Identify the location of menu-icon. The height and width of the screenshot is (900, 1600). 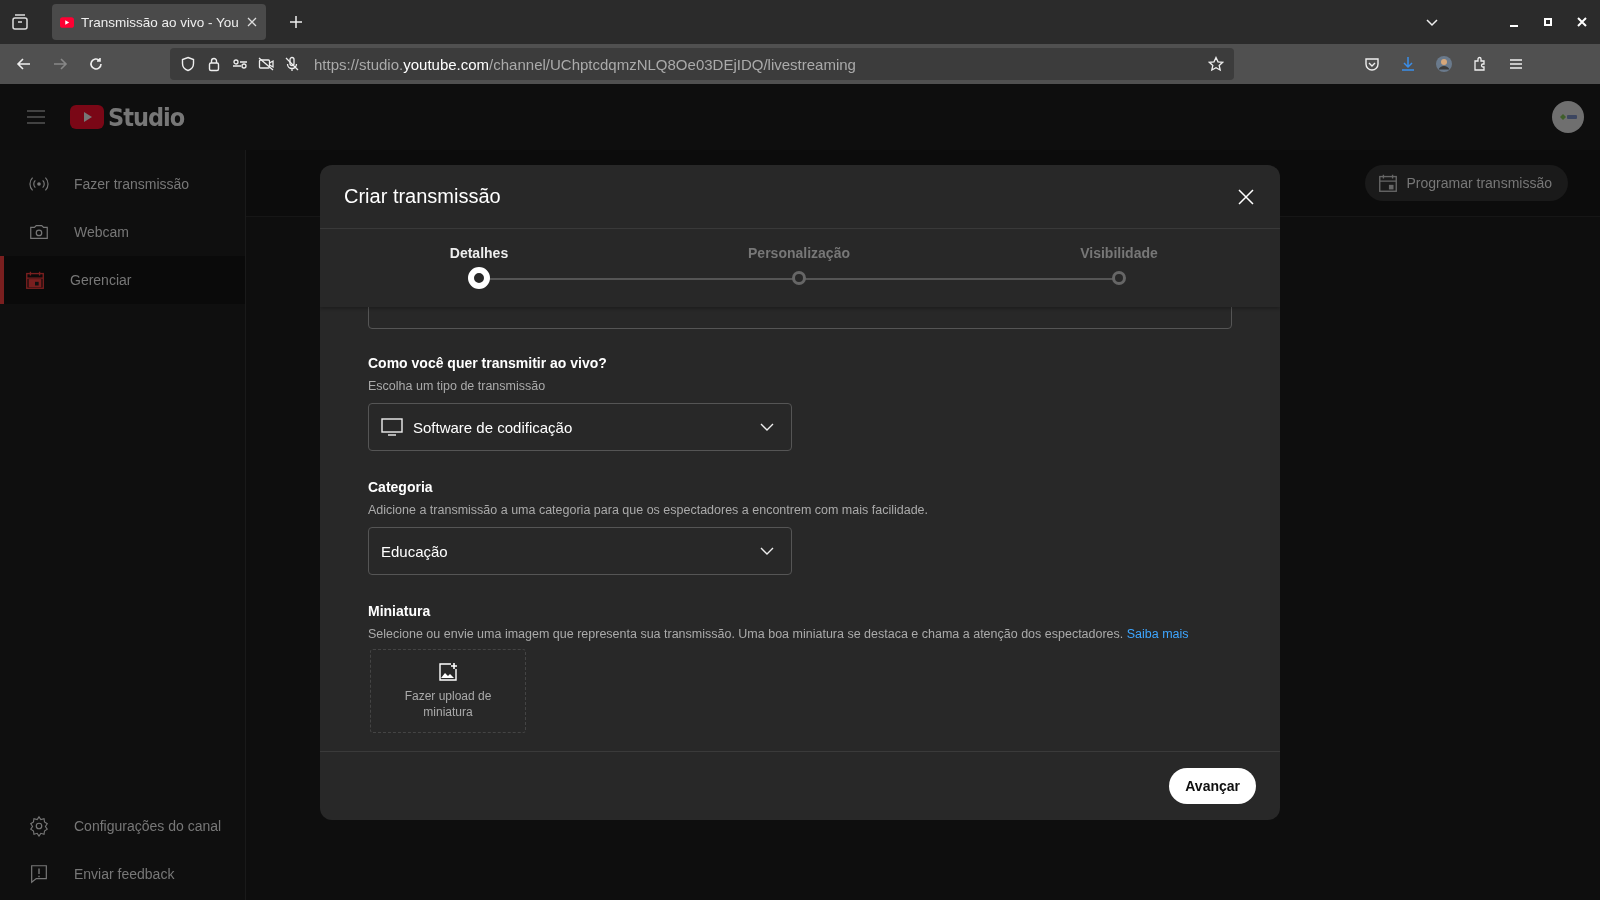
(1516, 64).